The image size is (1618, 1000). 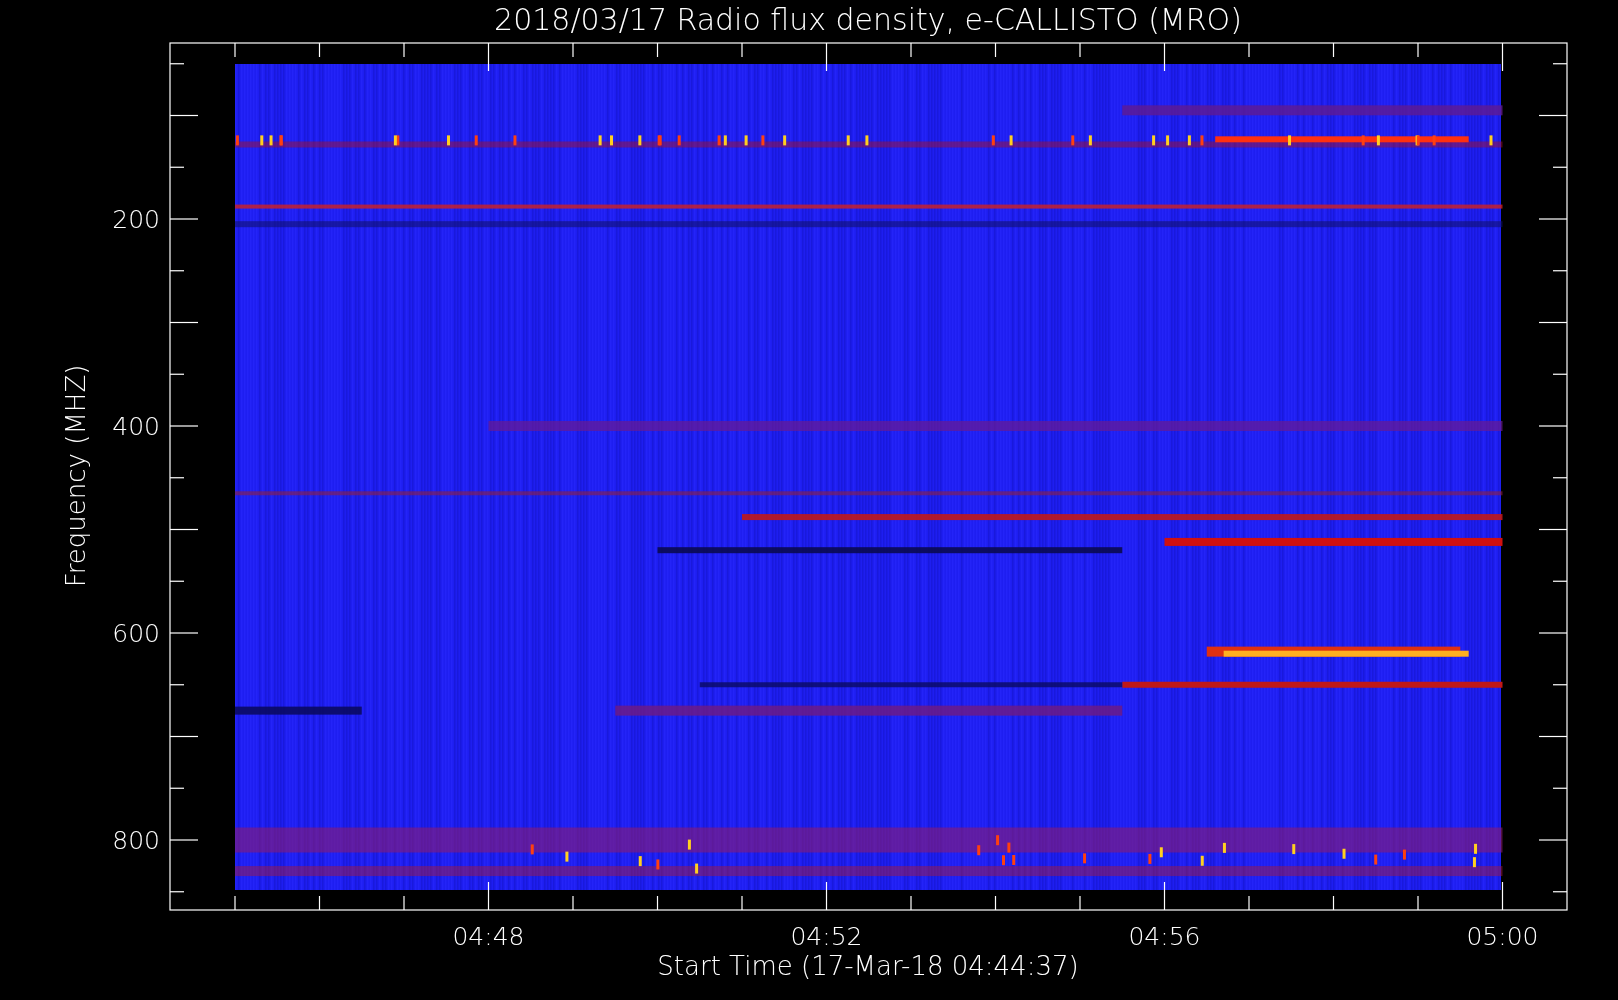 I want to click on y-axis-label: Frequency (MHZ), so click(x=76, y=476).